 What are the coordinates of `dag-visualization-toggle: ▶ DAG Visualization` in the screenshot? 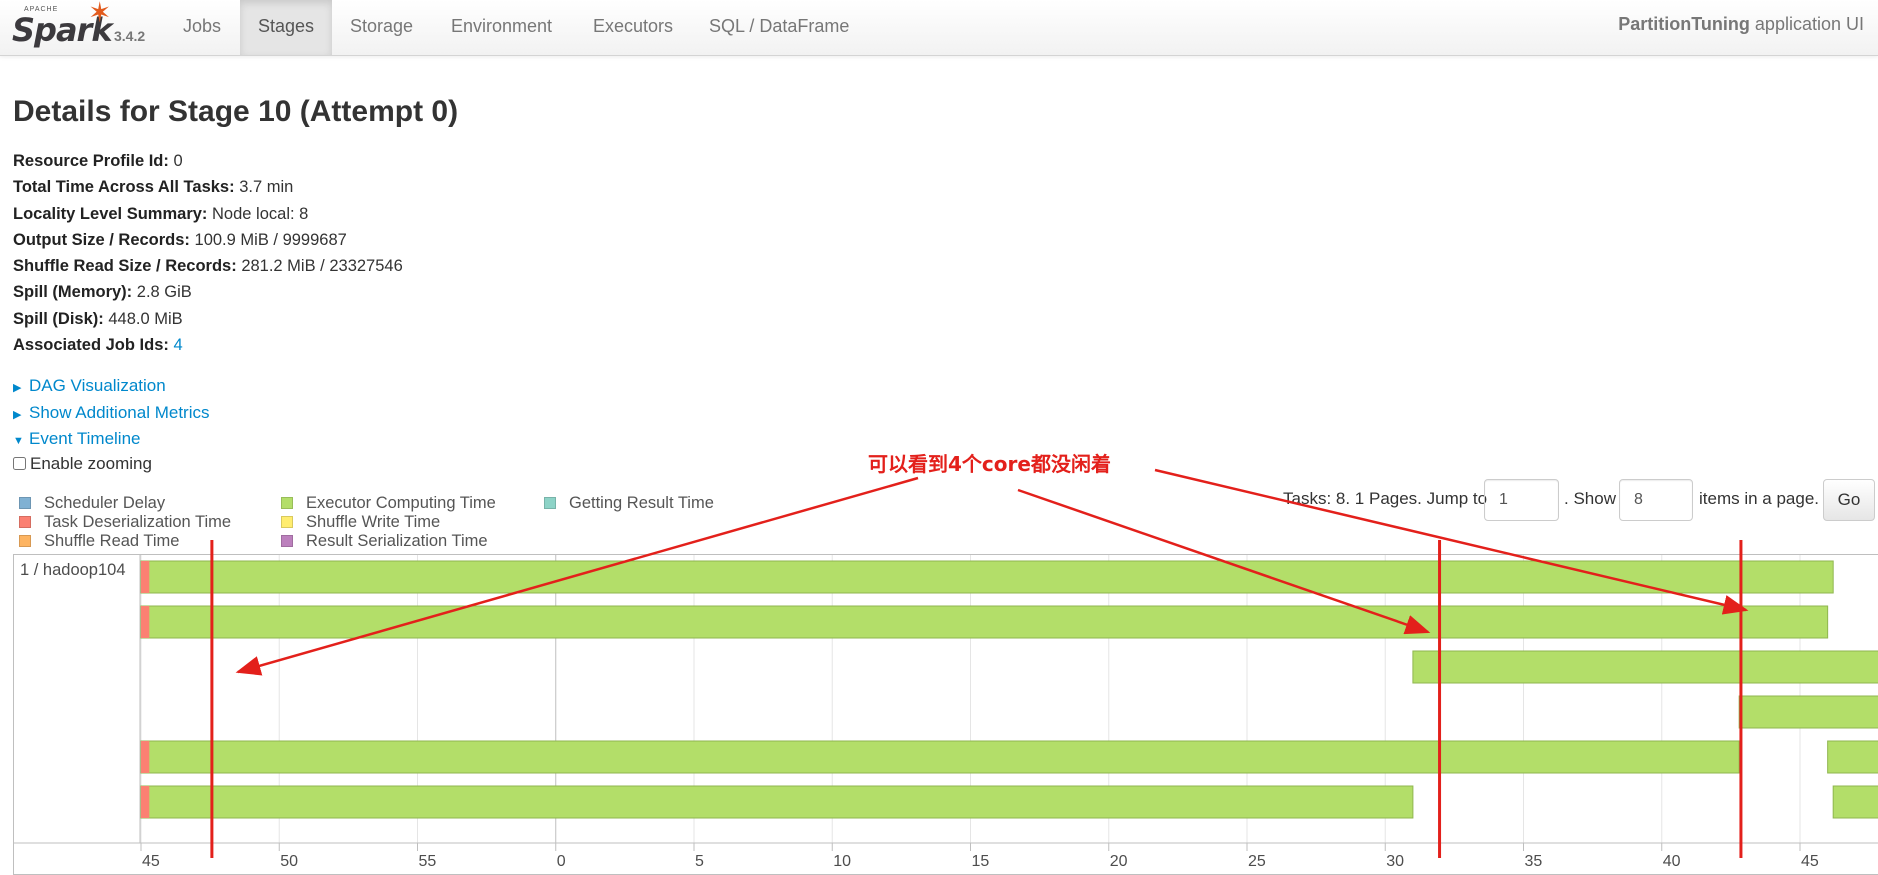 It's located at (89, 386).